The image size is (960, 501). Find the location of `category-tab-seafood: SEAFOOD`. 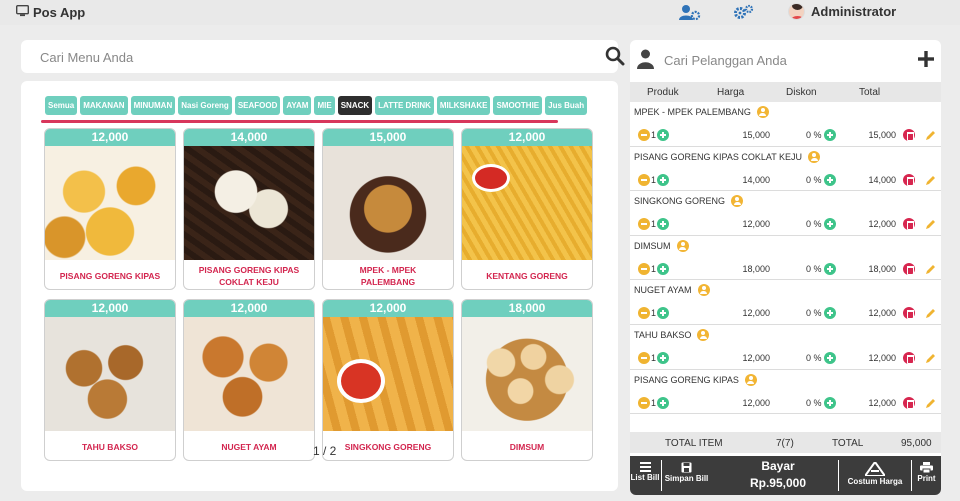

category-tab-seafood: SEAFOOD is located at coordinates (257, 105).